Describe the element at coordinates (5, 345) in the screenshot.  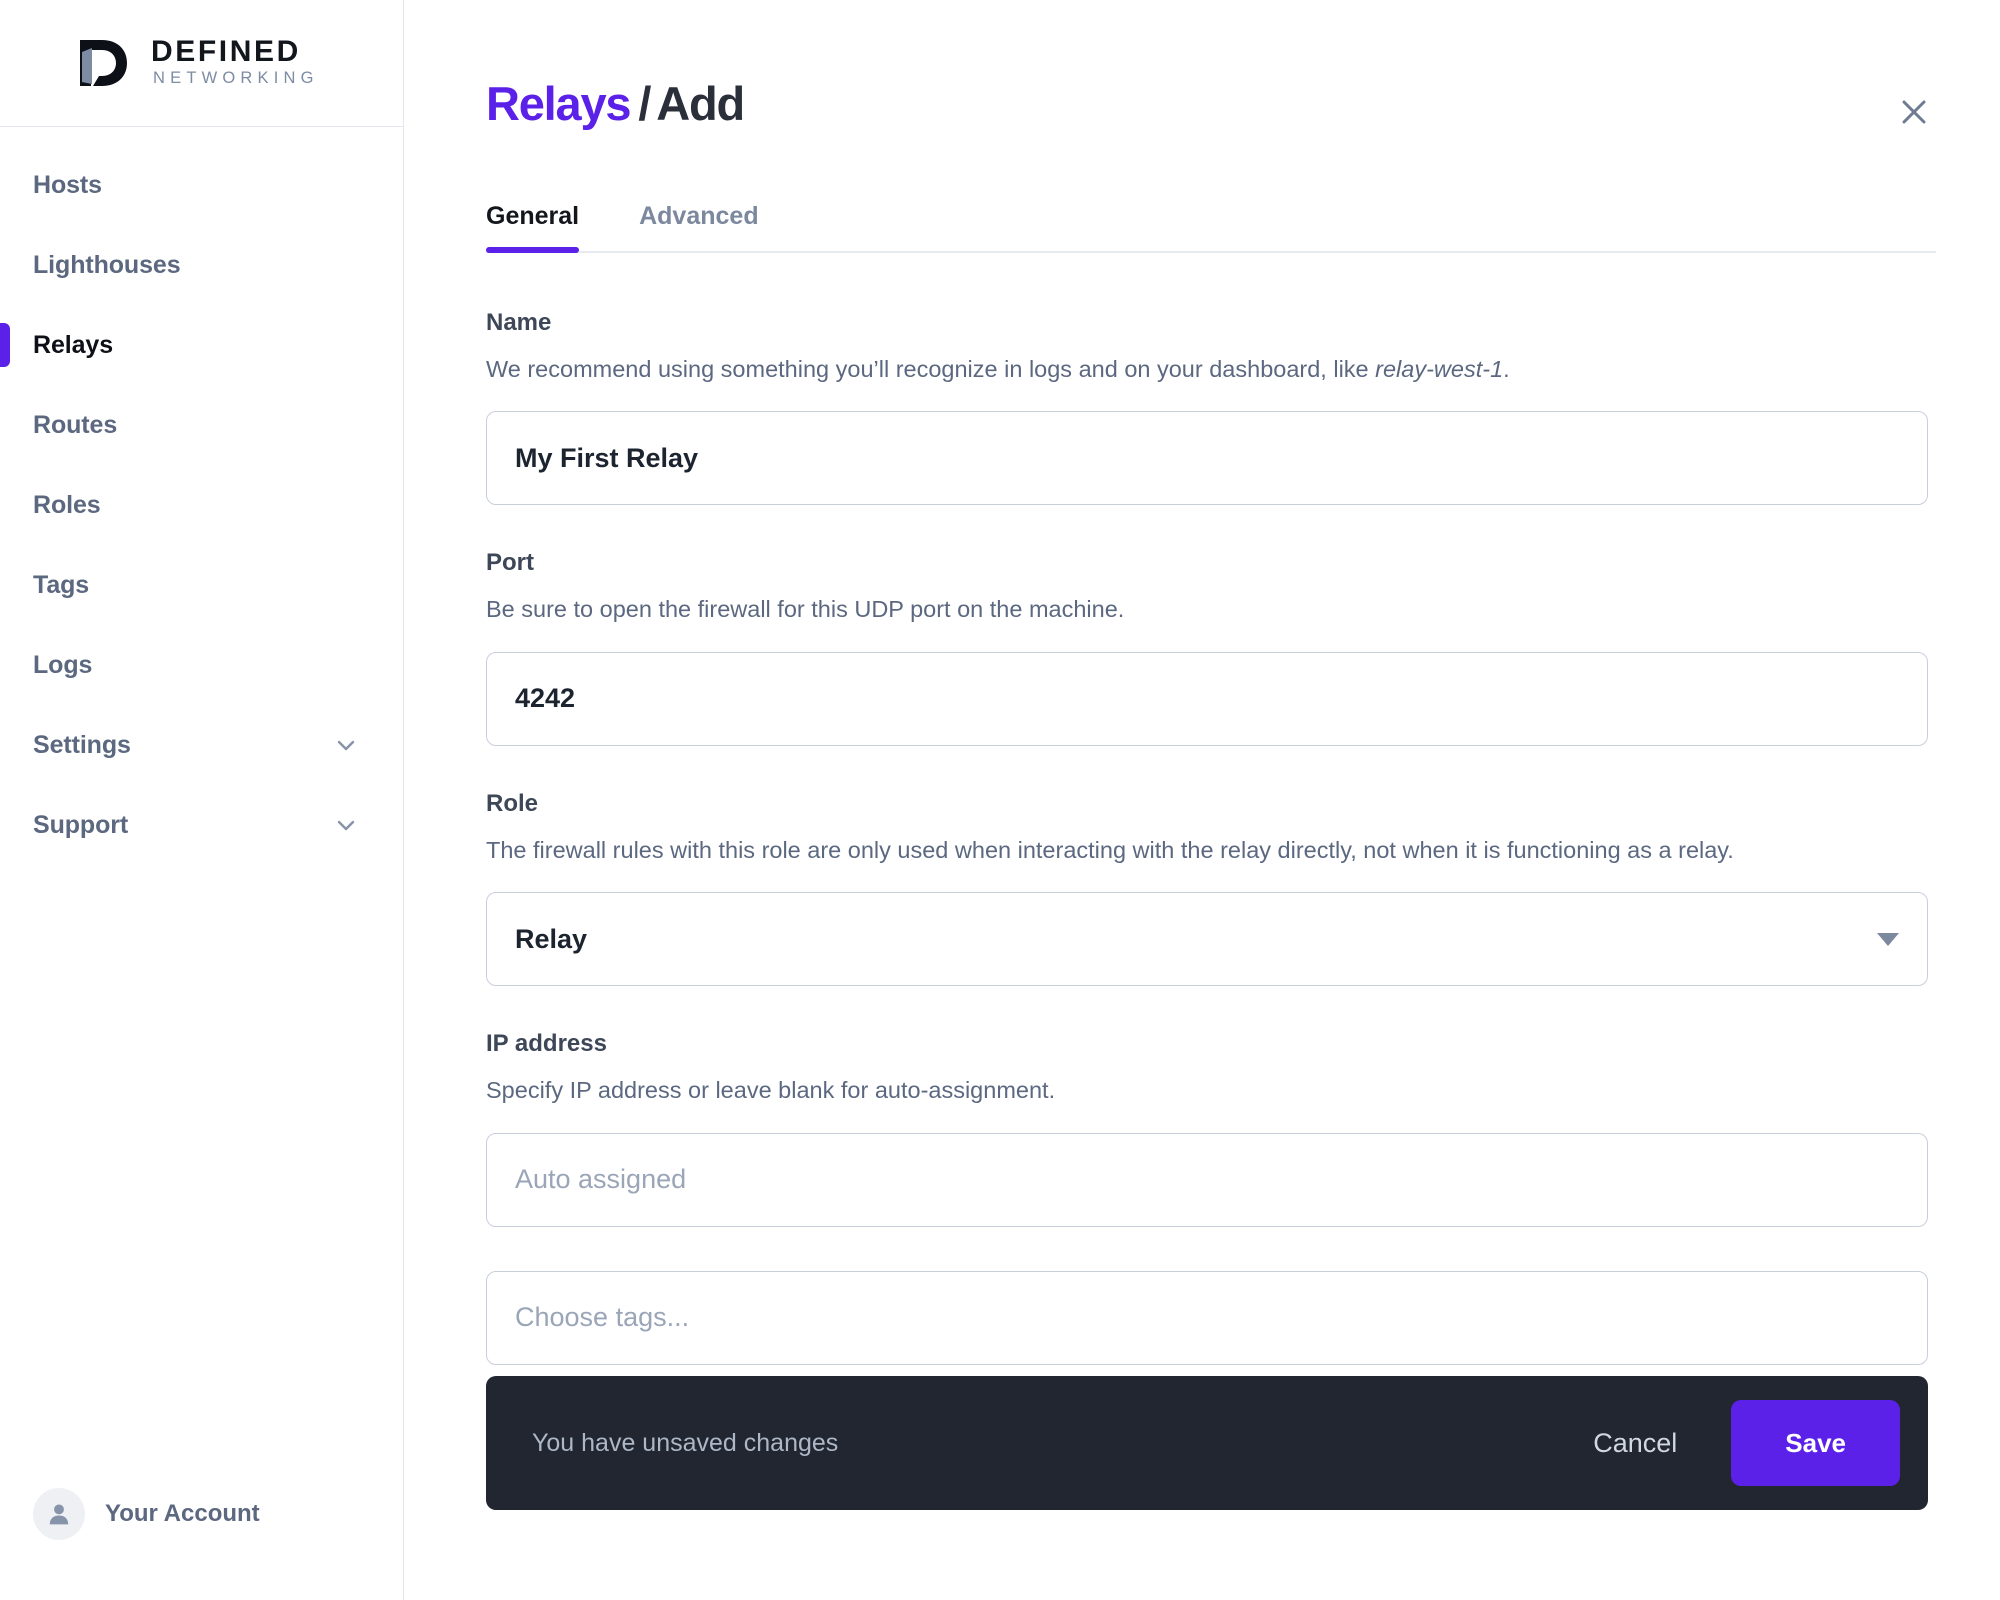
I see `active-indicator` at that location.